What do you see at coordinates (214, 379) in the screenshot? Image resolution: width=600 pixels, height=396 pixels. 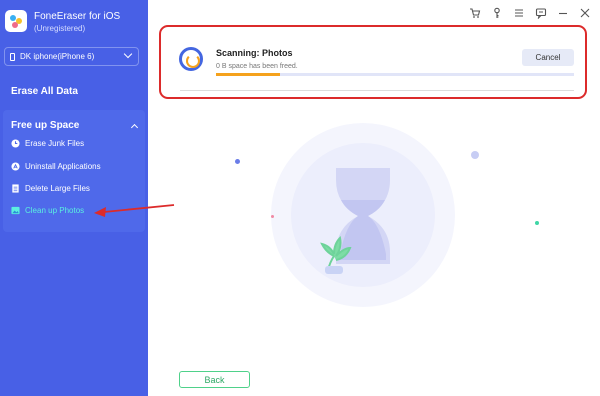 I see `back-button: Back` at bounding box center [214, 379].